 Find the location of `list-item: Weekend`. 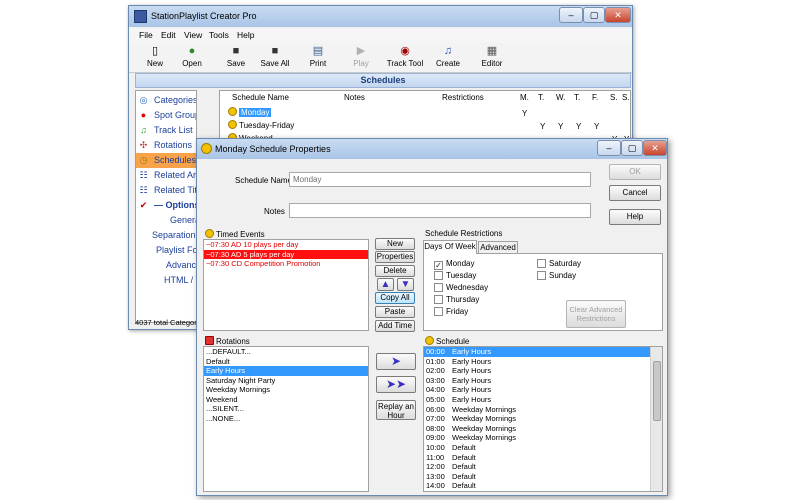

list-item: Weekend is located at coordinates (286, 400).